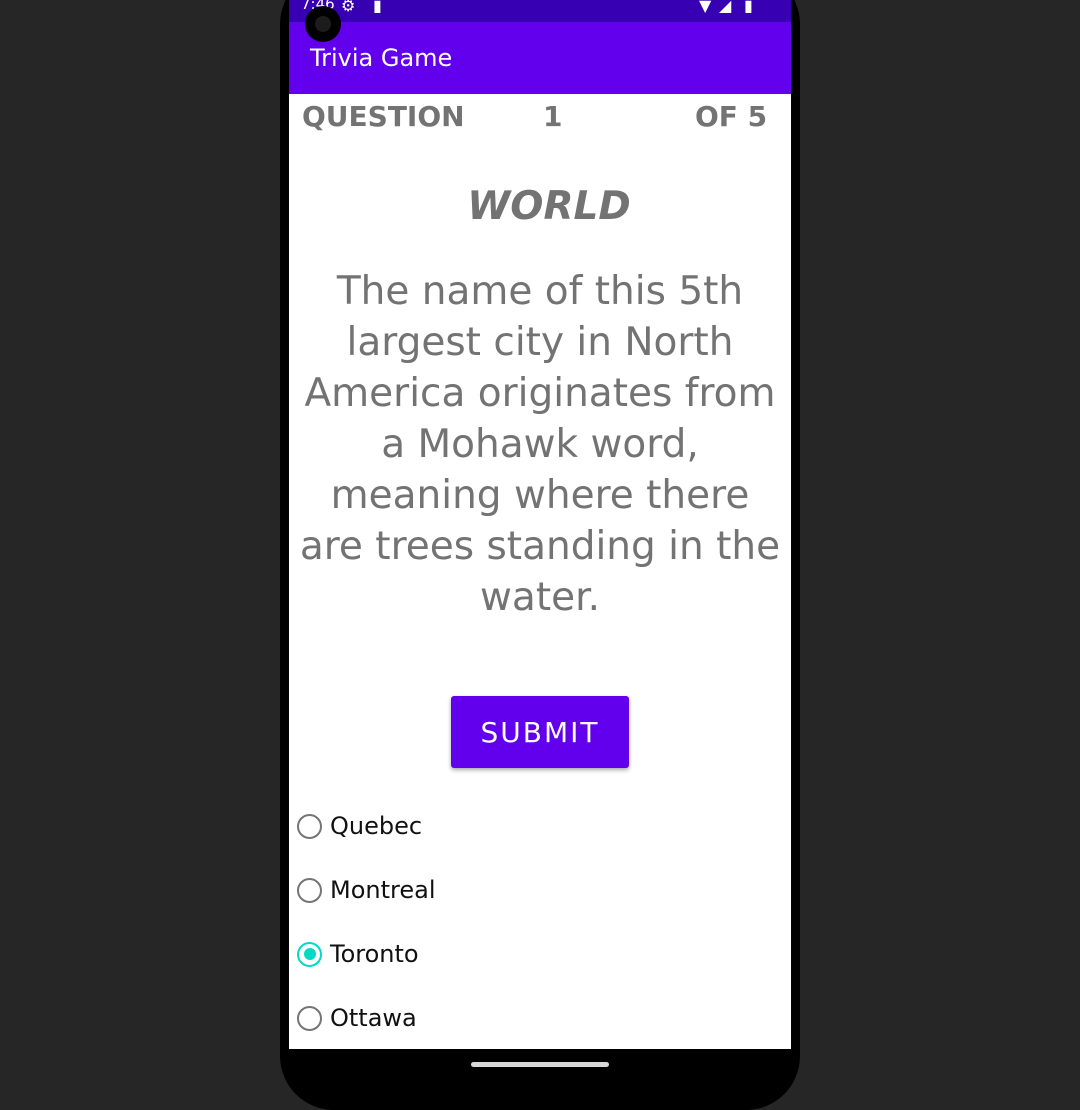 This screenshot has width=1080, height=1110. I want to click on camera-lens, so click(323, 24).